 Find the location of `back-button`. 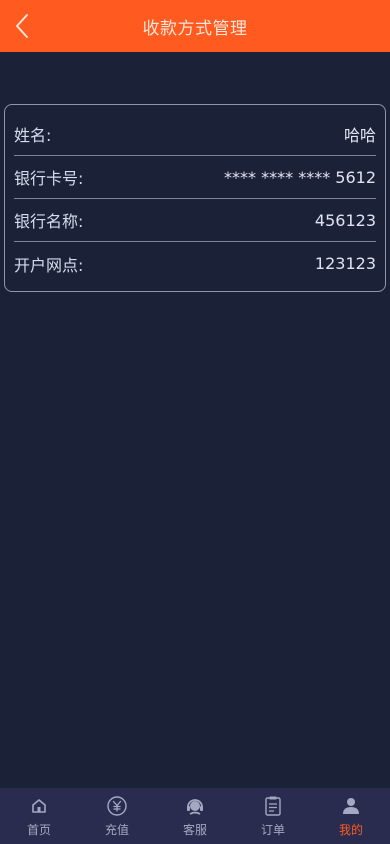

back-button is located at coordinates (22, 26).